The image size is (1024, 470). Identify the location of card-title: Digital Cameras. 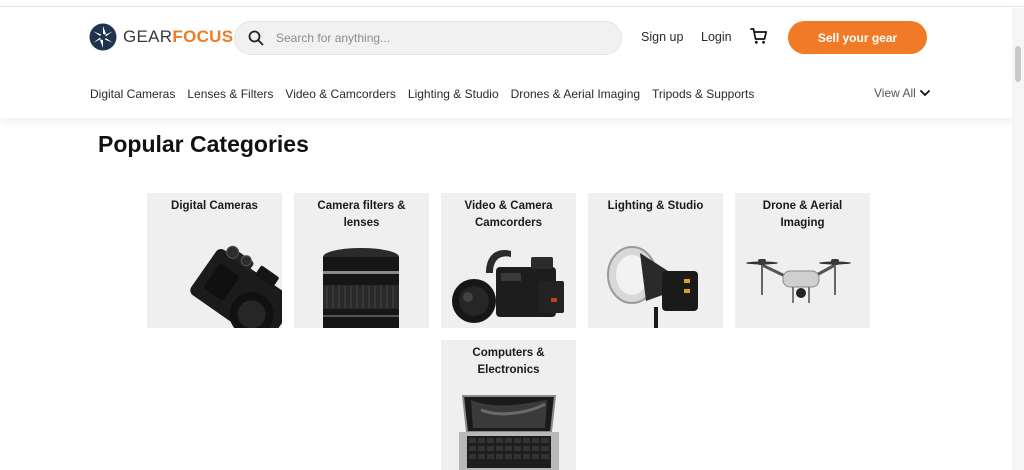
(214, 206).